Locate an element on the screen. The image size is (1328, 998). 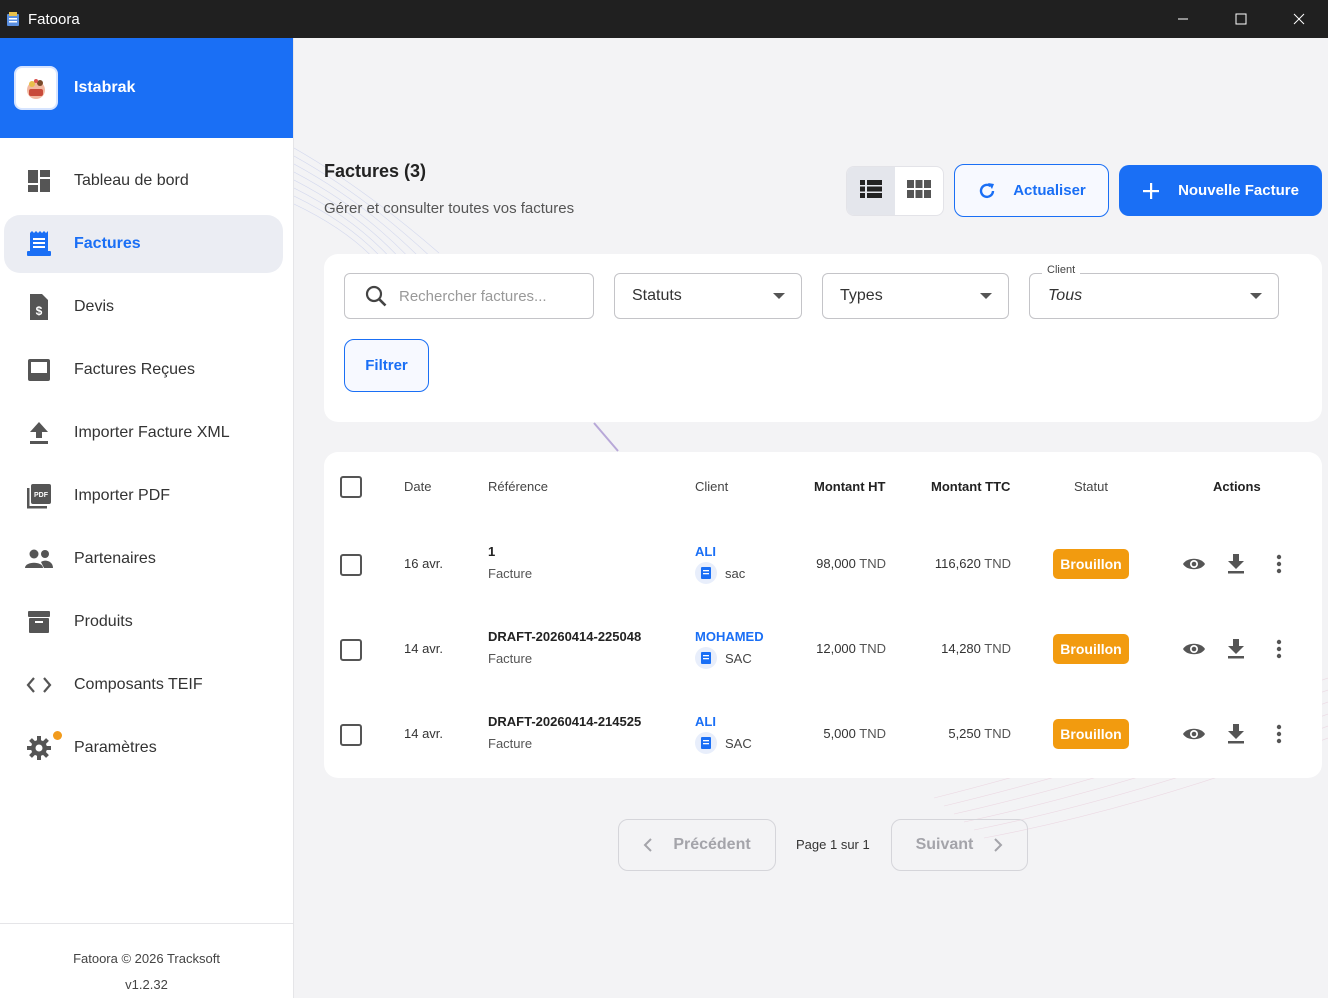
window-titlebar: Fatoora is located at coordinates (664, 19).